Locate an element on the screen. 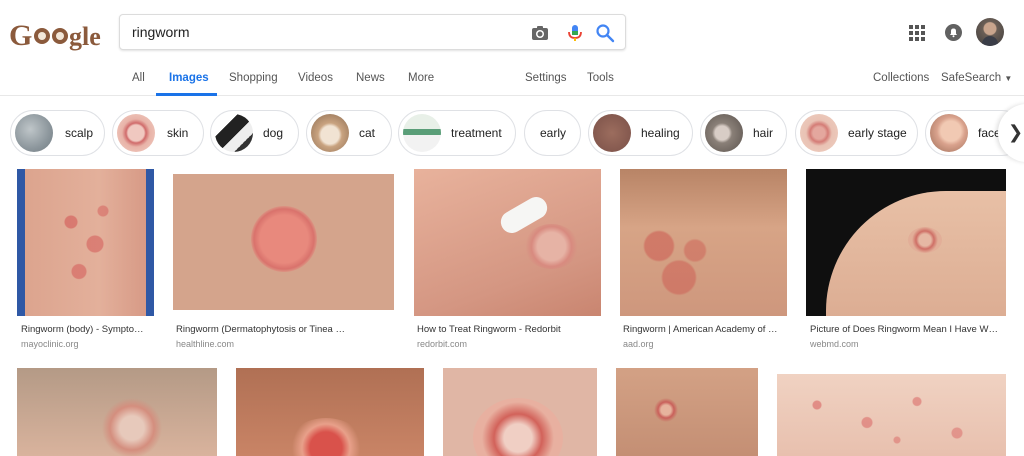 The image size is (1024, 456). result-source: aad.org is located at coordinates (638, 344).